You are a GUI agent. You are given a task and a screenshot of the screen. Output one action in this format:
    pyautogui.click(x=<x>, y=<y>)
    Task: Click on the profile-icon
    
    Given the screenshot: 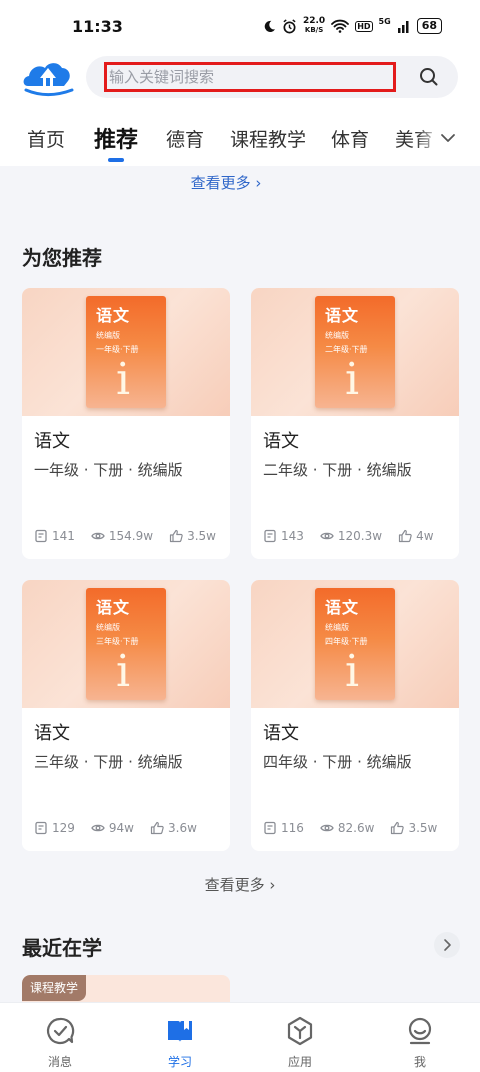 What is the action you would take?
    pyautogui.click(x=420, y=1031)
    